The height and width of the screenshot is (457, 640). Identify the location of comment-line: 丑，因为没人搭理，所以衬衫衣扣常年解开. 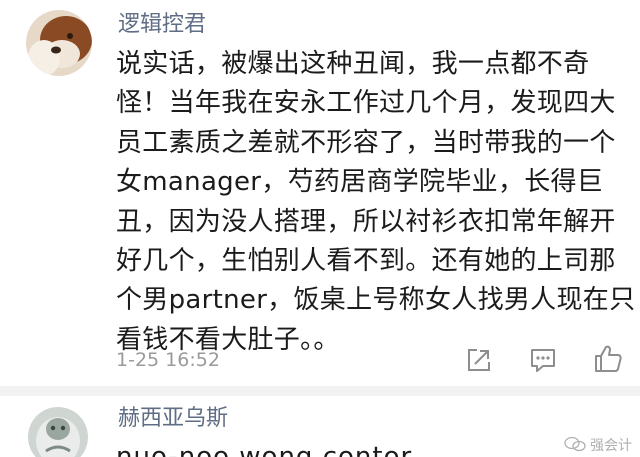
(366, 221).